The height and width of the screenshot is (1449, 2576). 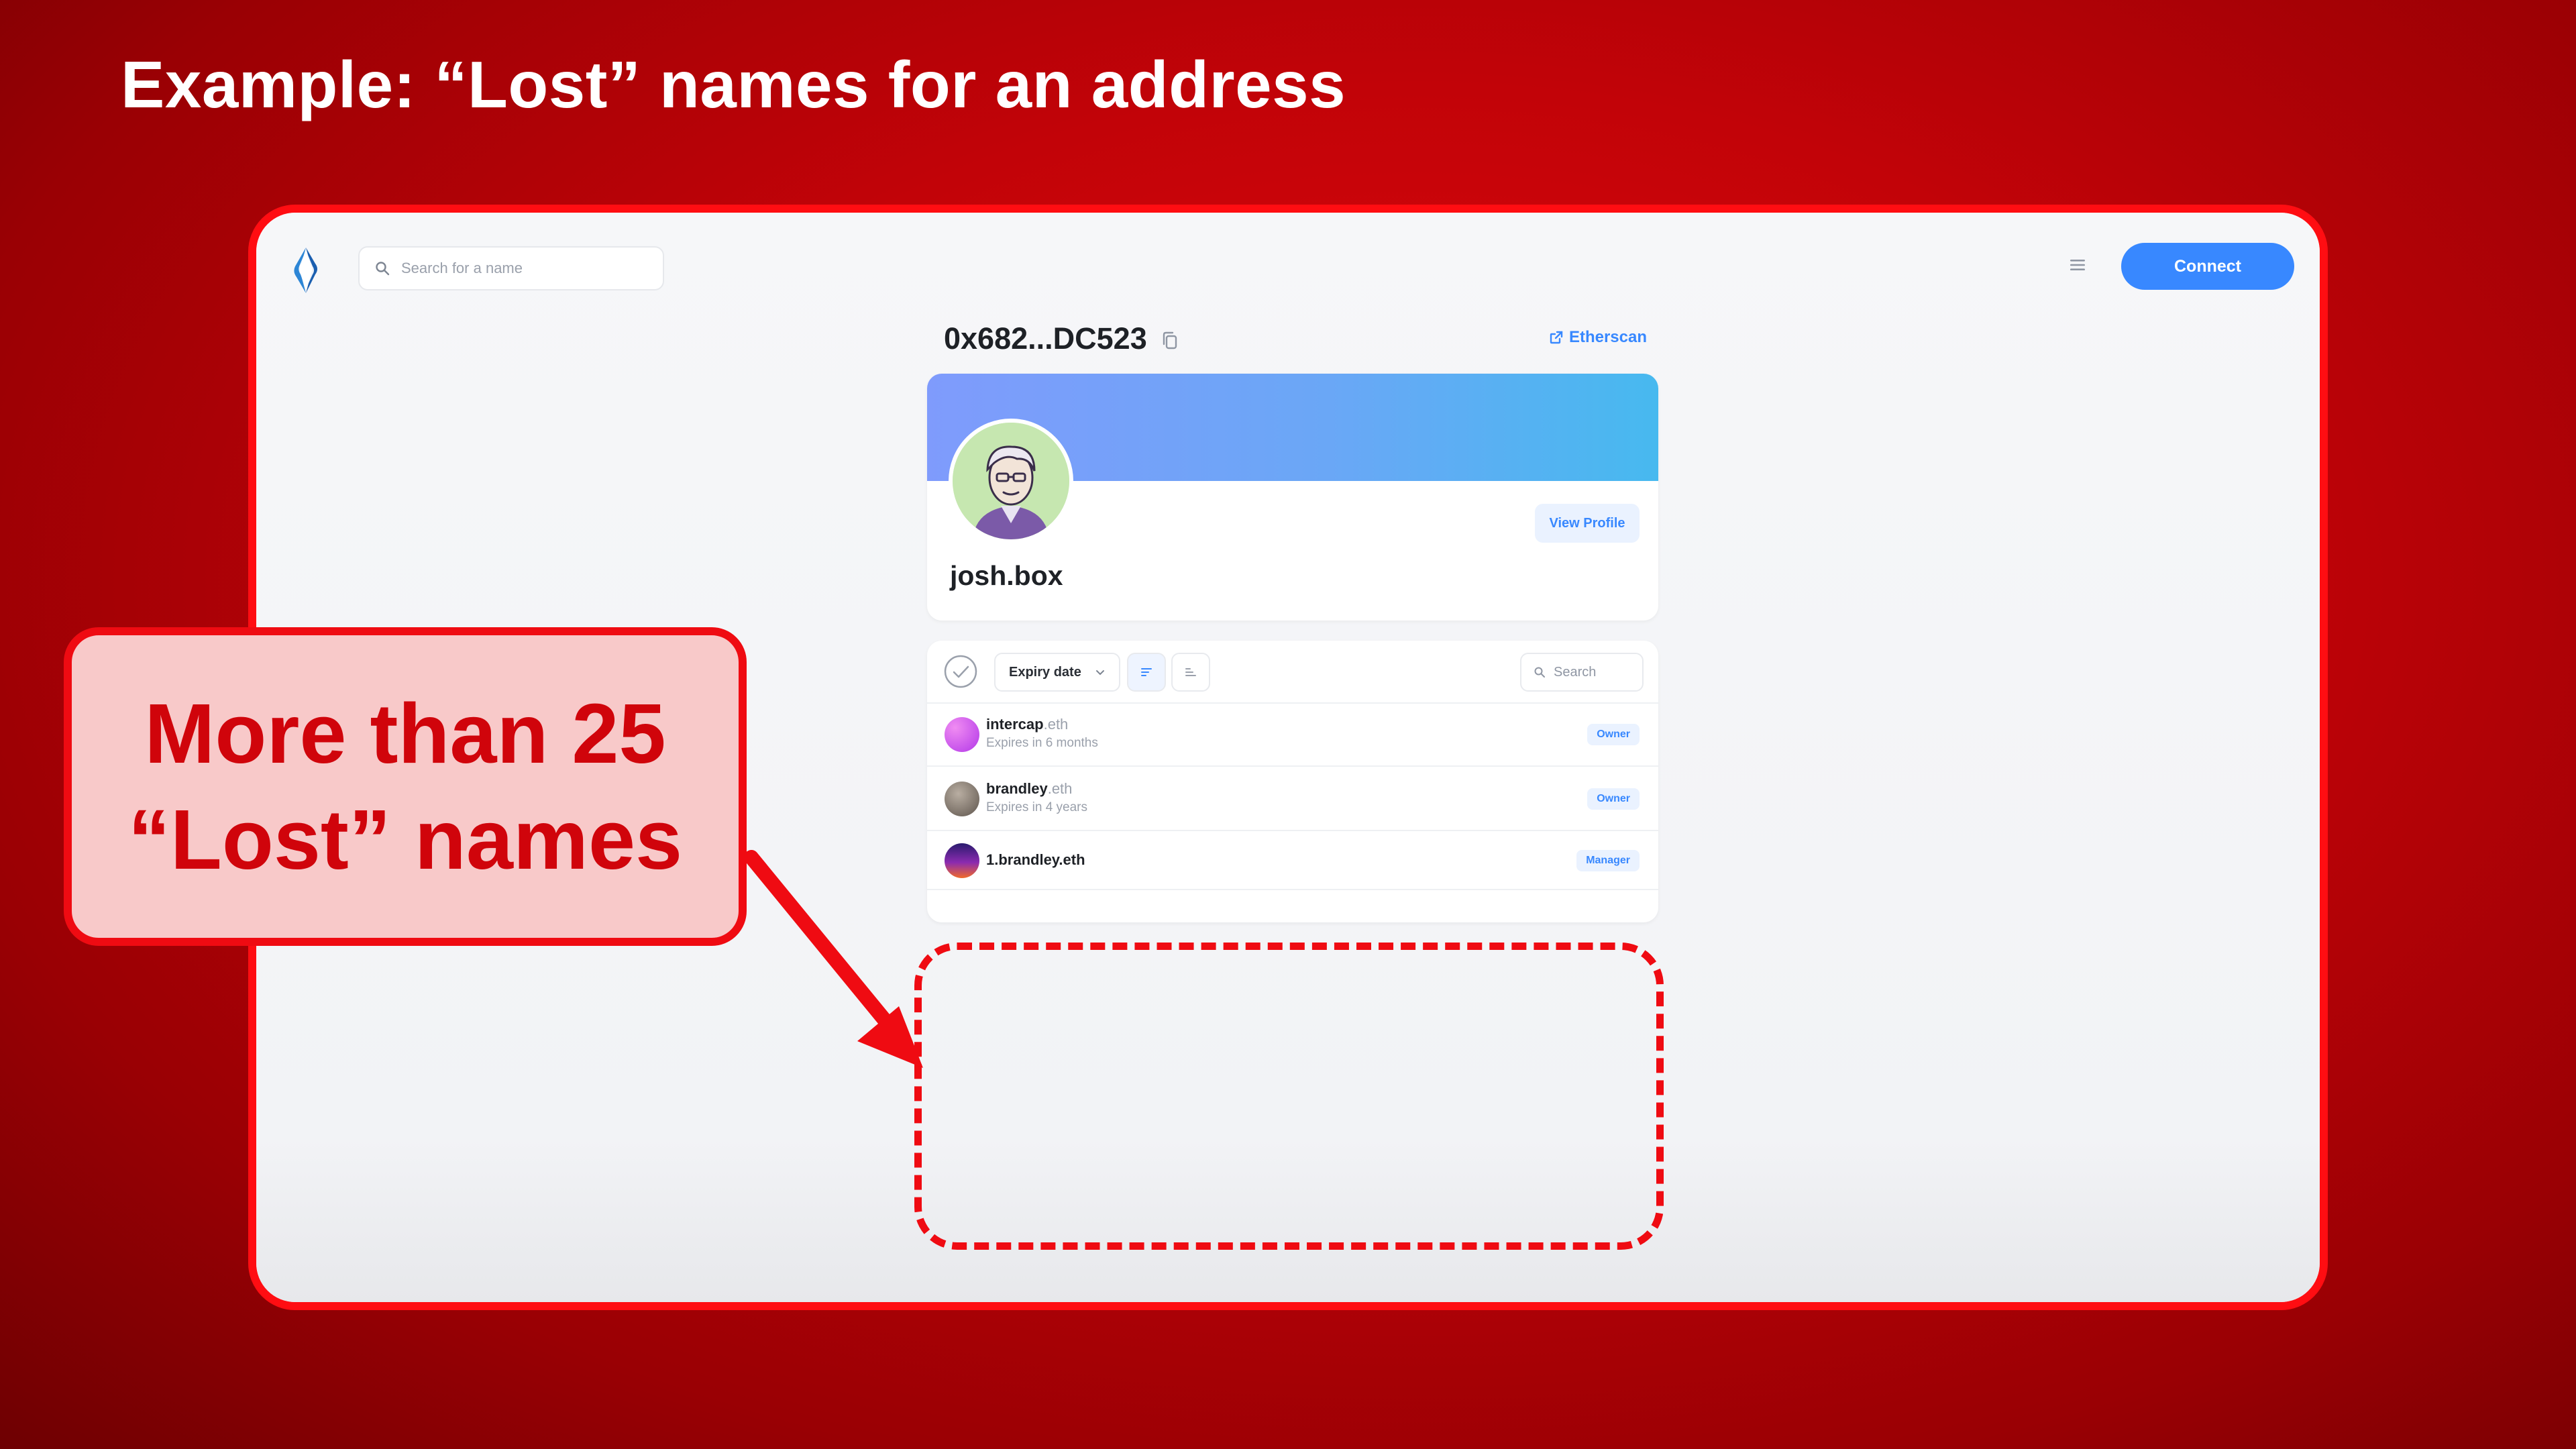 I want to click on name-label: intercap.eth, so click(x=1027, y=724).